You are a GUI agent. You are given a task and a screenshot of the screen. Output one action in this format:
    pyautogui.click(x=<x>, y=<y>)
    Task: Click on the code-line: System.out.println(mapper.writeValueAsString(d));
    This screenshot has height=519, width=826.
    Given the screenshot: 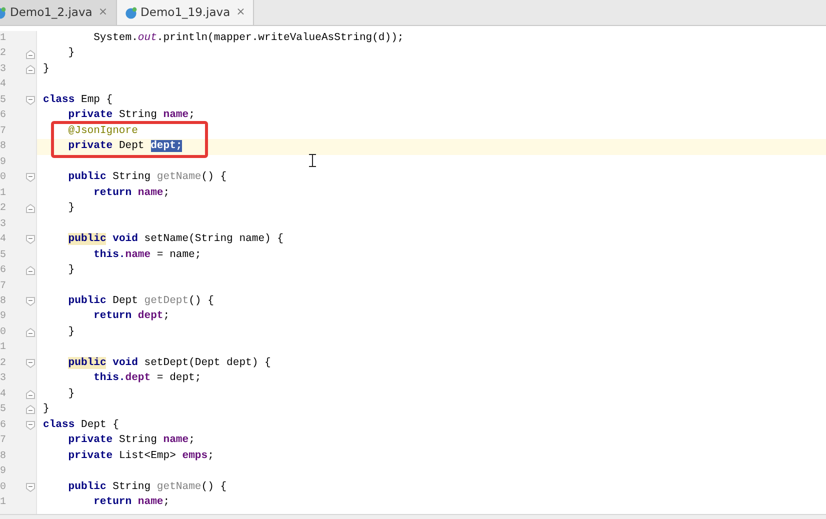 What is the action you would take?
    pyautogui.click(x=248, y=38)
    